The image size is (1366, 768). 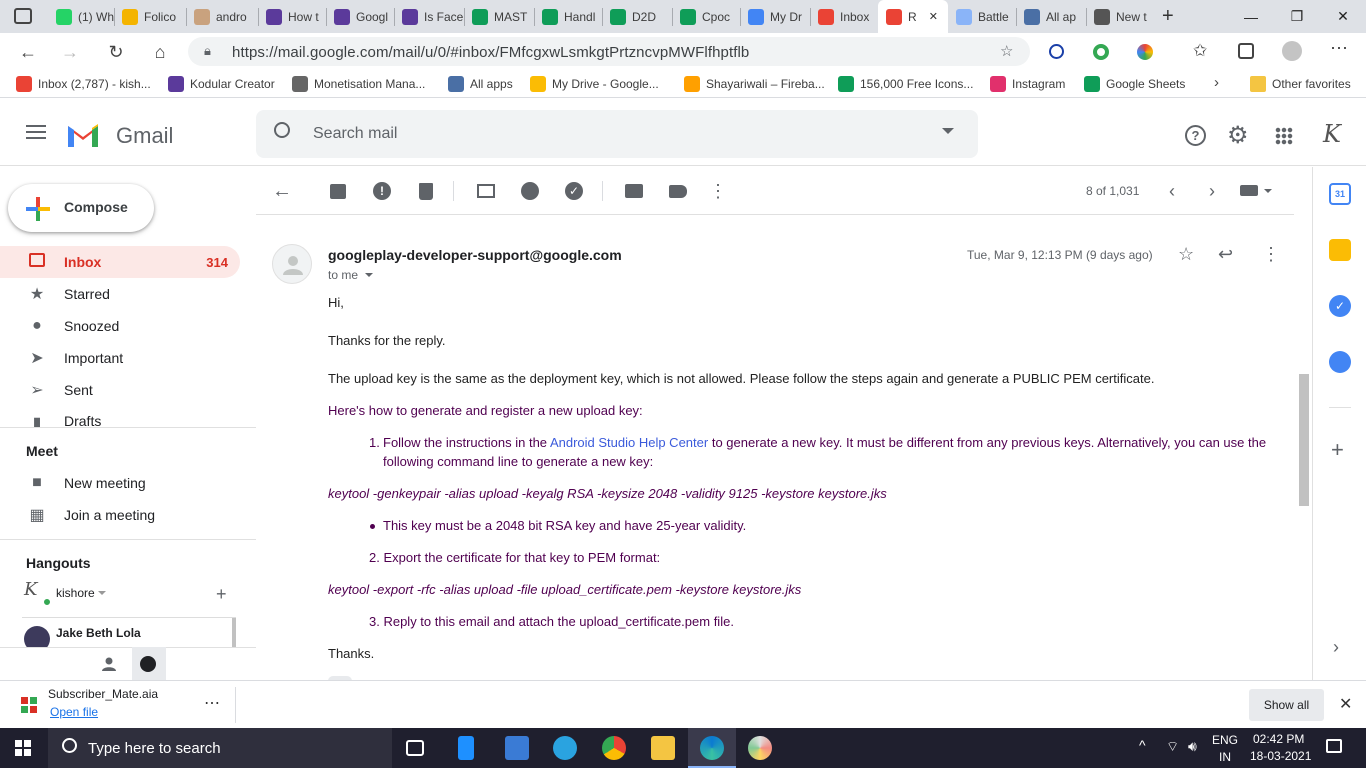 What do you see at coordinates (480, 84) in the screenshot?
I see `bookmark-item: All apps` at bounding box center [480, 84].